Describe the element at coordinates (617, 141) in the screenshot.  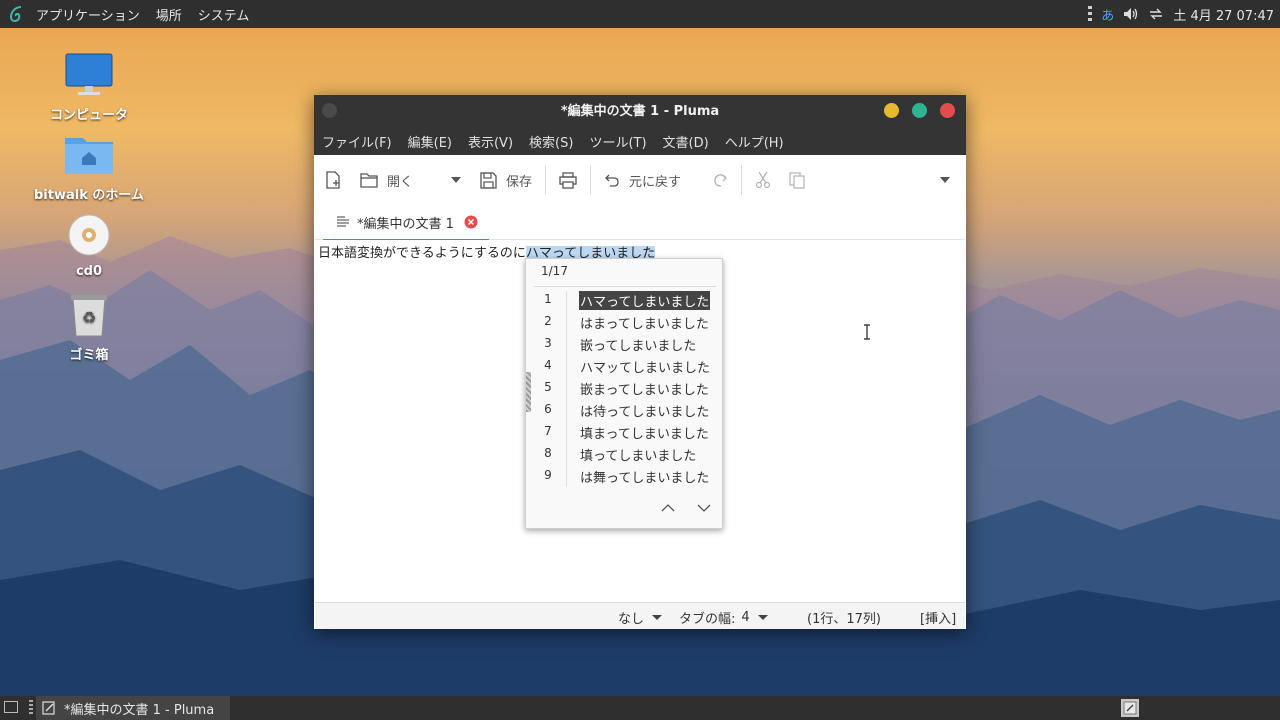
I see `menu-tools: ツール(T)` at that location.